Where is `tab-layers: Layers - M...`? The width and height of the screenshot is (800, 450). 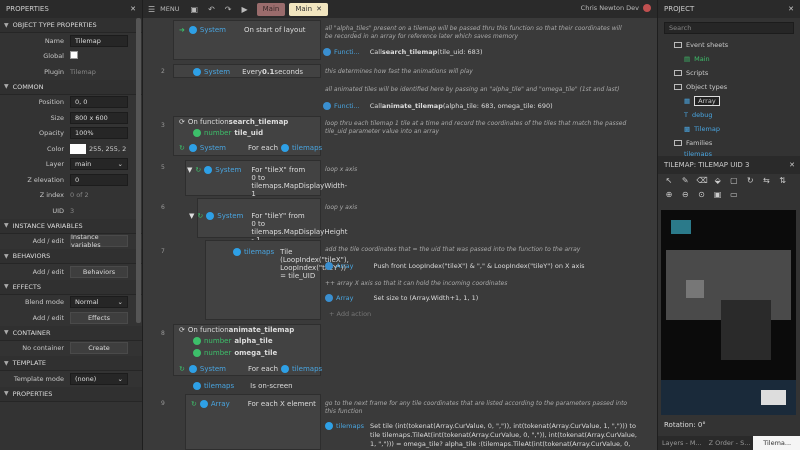
tab-layers: Layers - M... is located at coordinates (682, 443).